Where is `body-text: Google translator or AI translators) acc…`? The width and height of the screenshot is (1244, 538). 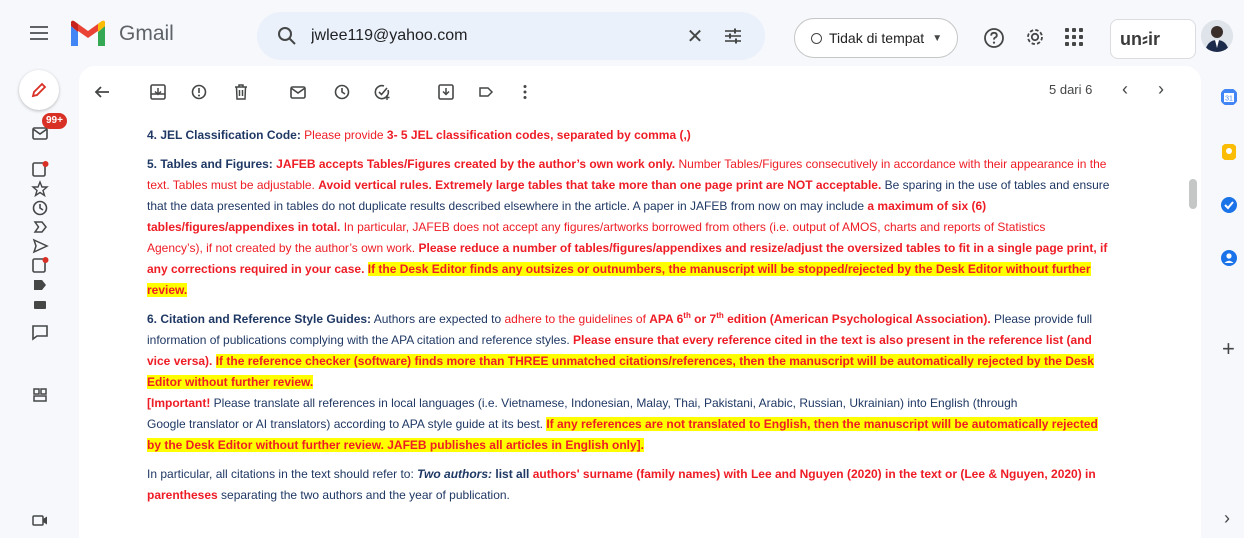
body-text: Google translator or AI translators) acc… is located at coordinates (347, 424).